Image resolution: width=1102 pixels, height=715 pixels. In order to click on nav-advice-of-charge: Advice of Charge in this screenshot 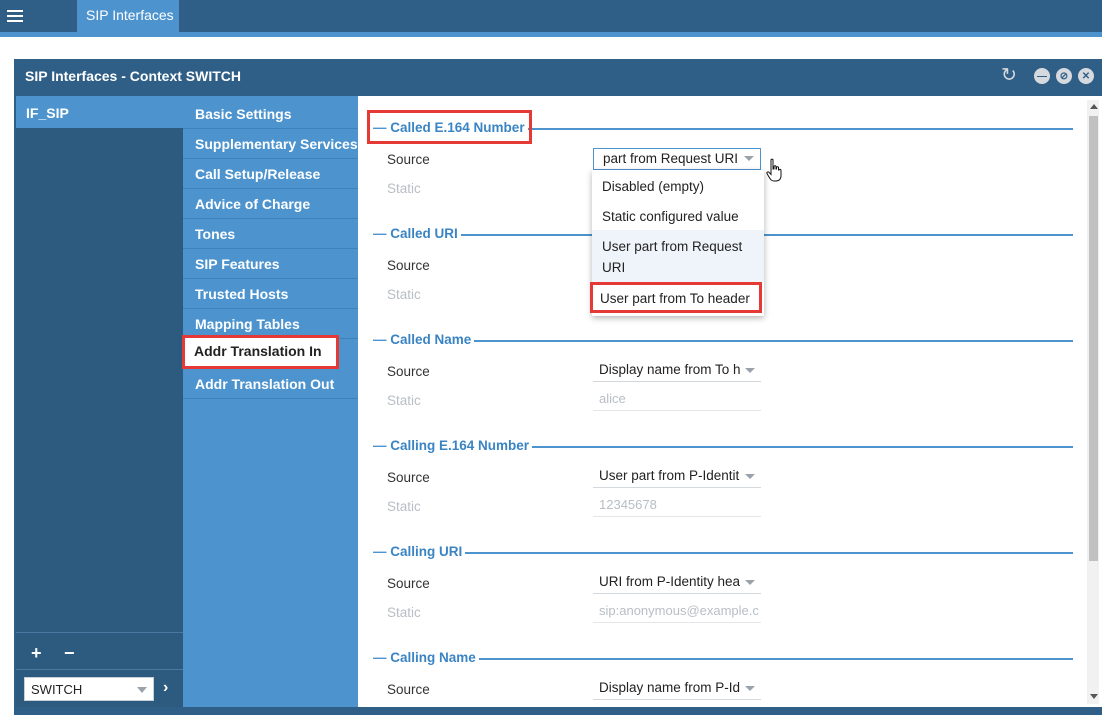, I will do `click(270, 204)`.